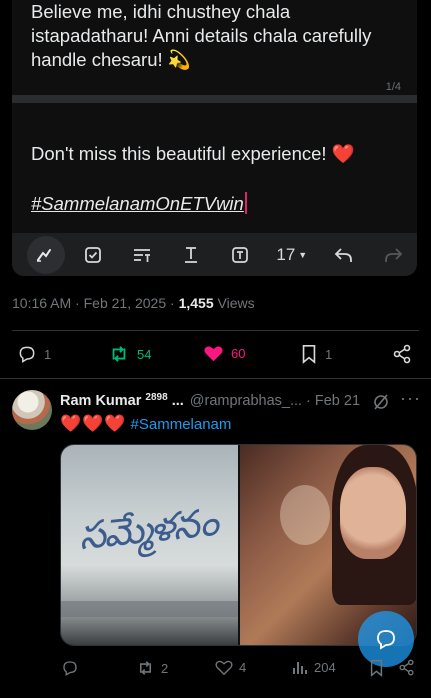 The image size is (431, 698). What do you see at coordinates (343, 153) in the screenshot?
I see `heart-emoji: ❤️` at bounding box center [343, 153].